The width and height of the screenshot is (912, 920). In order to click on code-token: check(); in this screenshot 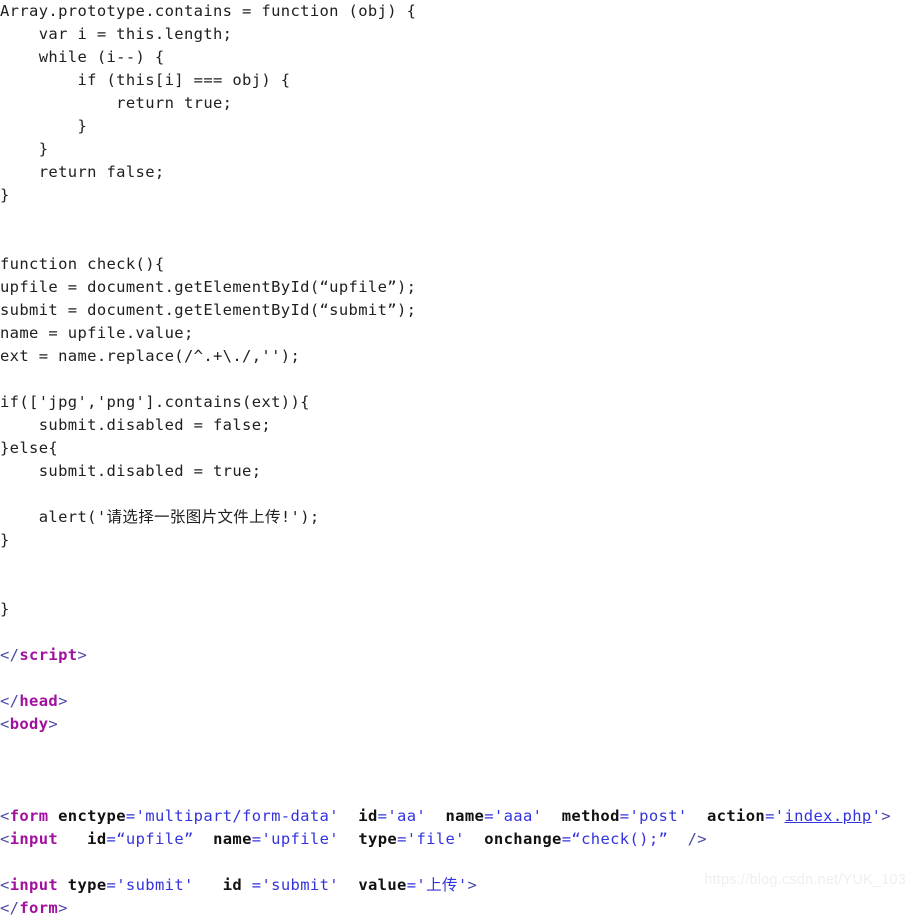, I will do `click(620, 839)`.